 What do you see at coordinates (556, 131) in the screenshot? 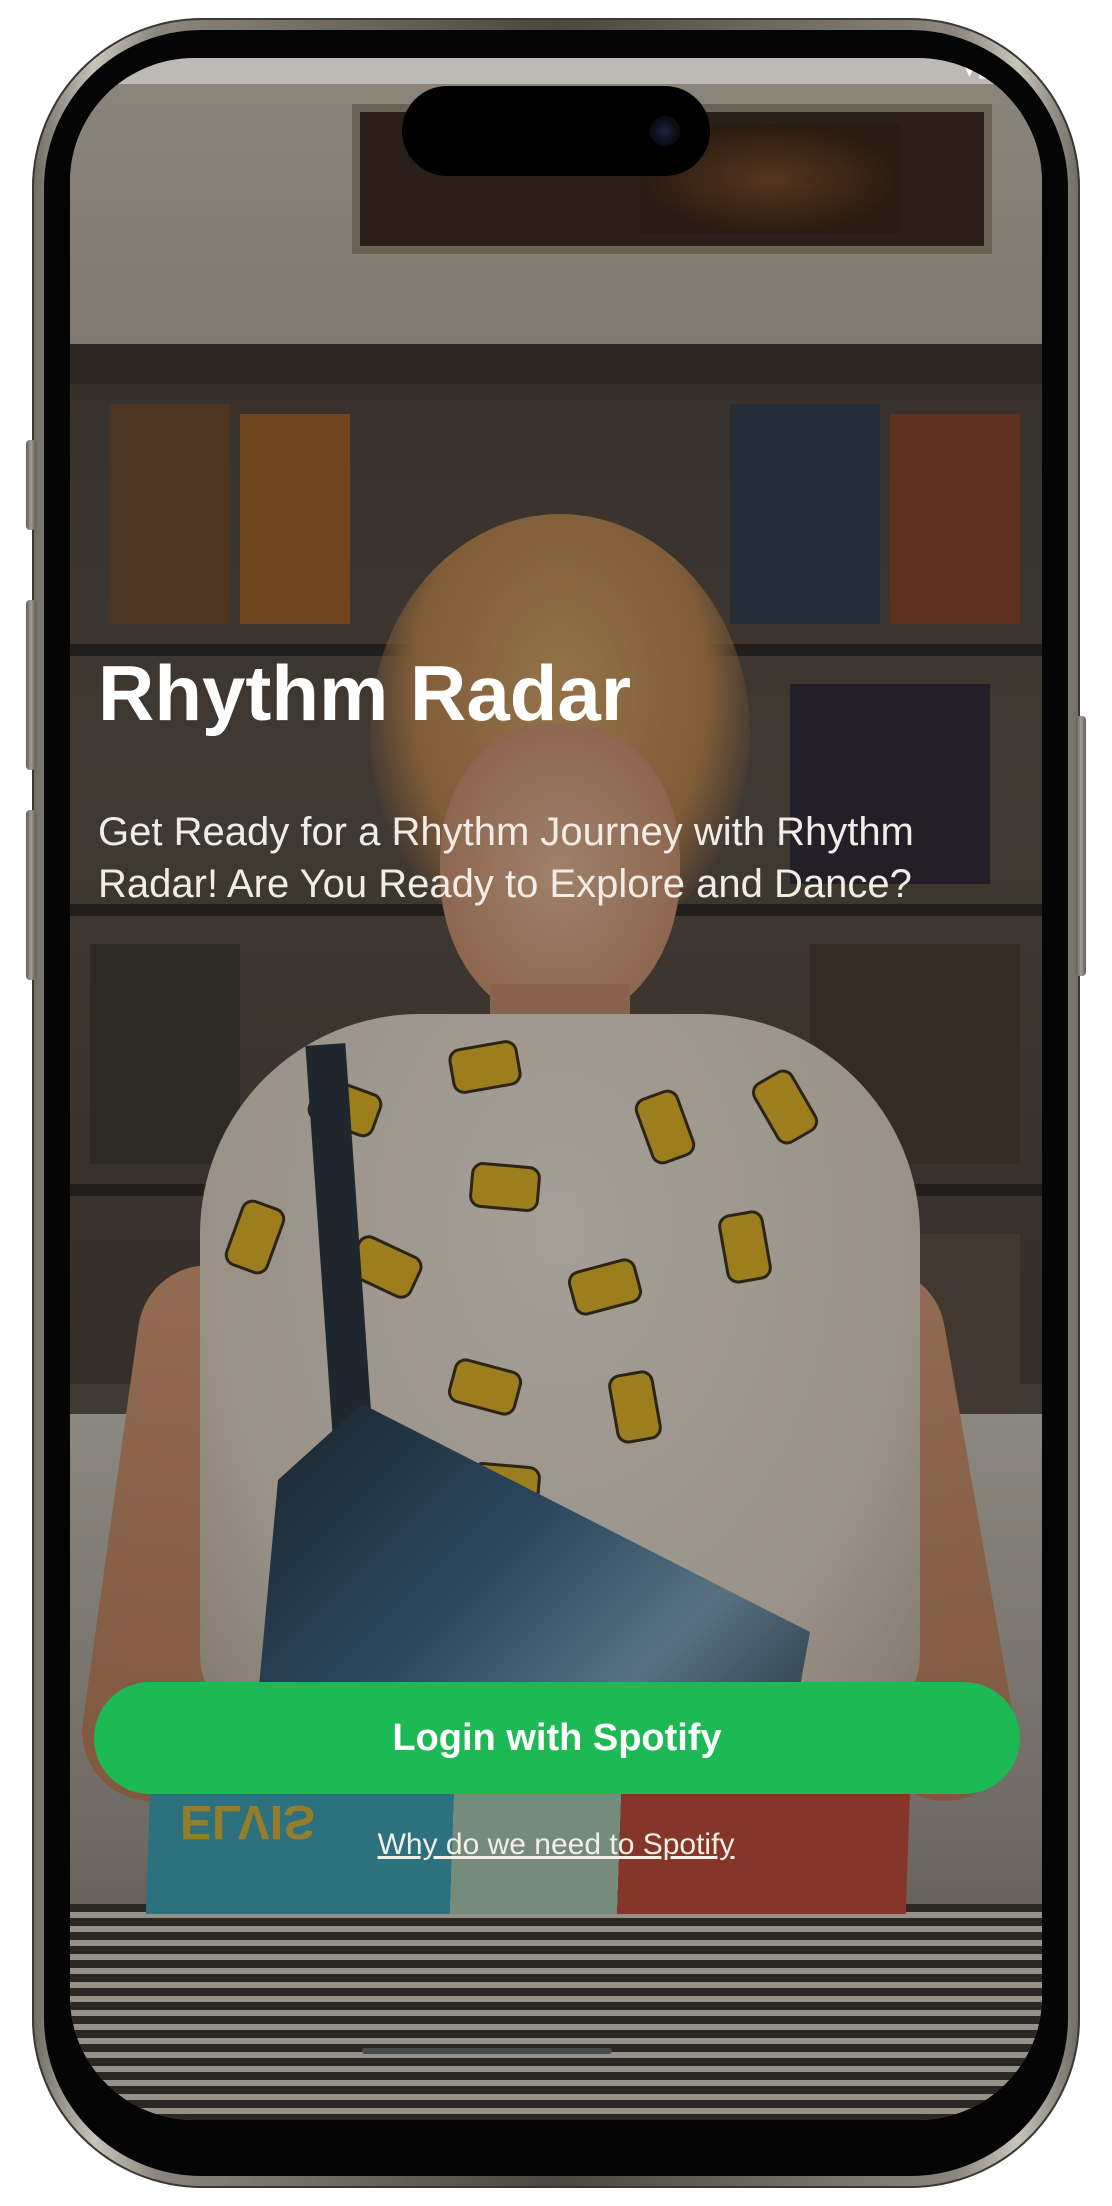
I see `dynamic-island` at bounding box center [556, 131].